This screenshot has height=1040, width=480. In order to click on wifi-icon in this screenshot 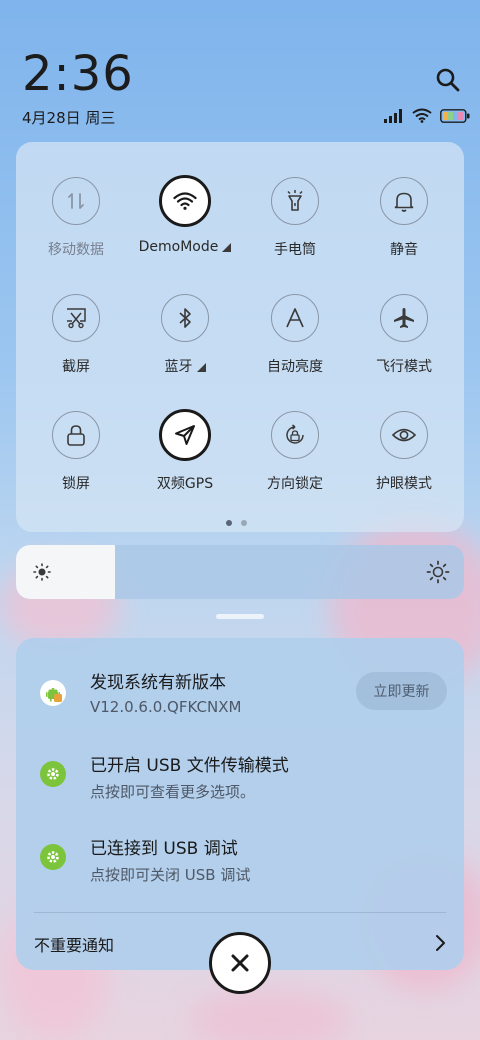, I will do `click(185, 201)`.